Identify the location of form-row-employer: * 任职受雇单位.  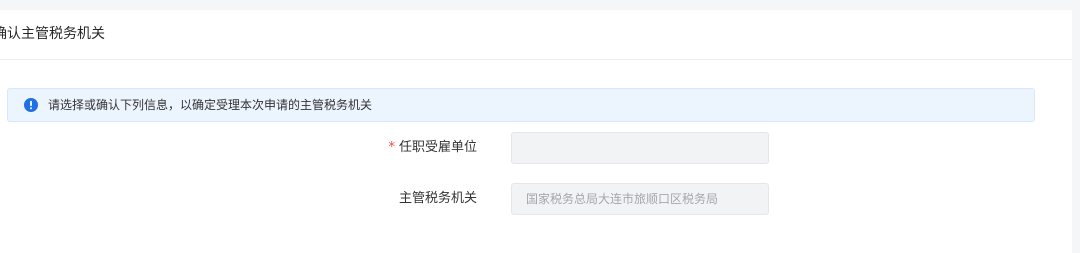
(536, 148).